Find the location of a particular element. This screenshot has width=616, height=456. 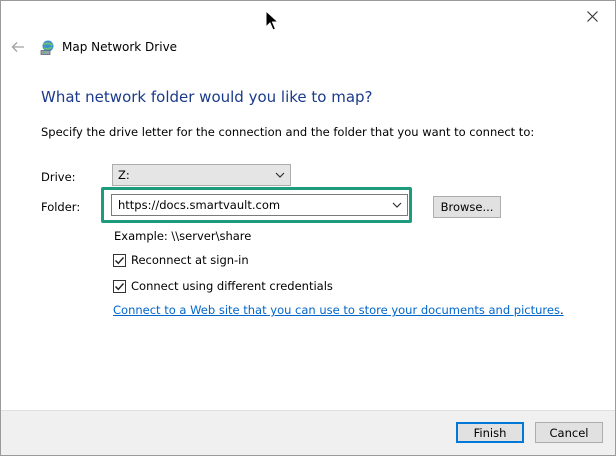

cancel-button: Cancel is located at coordinates (569, 432).